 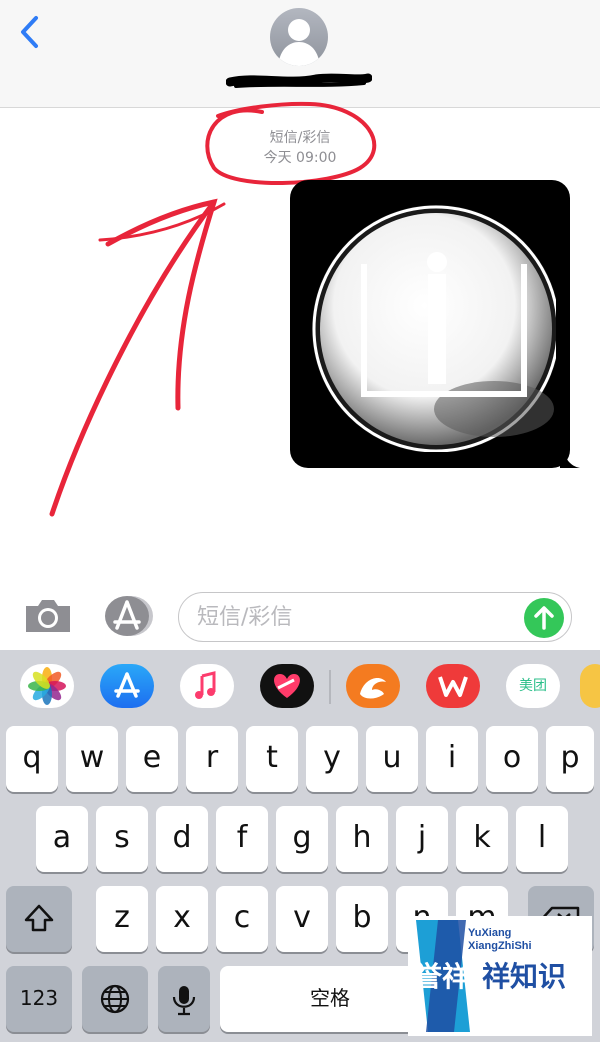 I want to click on message-timestamp: 短信/彩信 今天 09:00, so click(x=300, y=148).